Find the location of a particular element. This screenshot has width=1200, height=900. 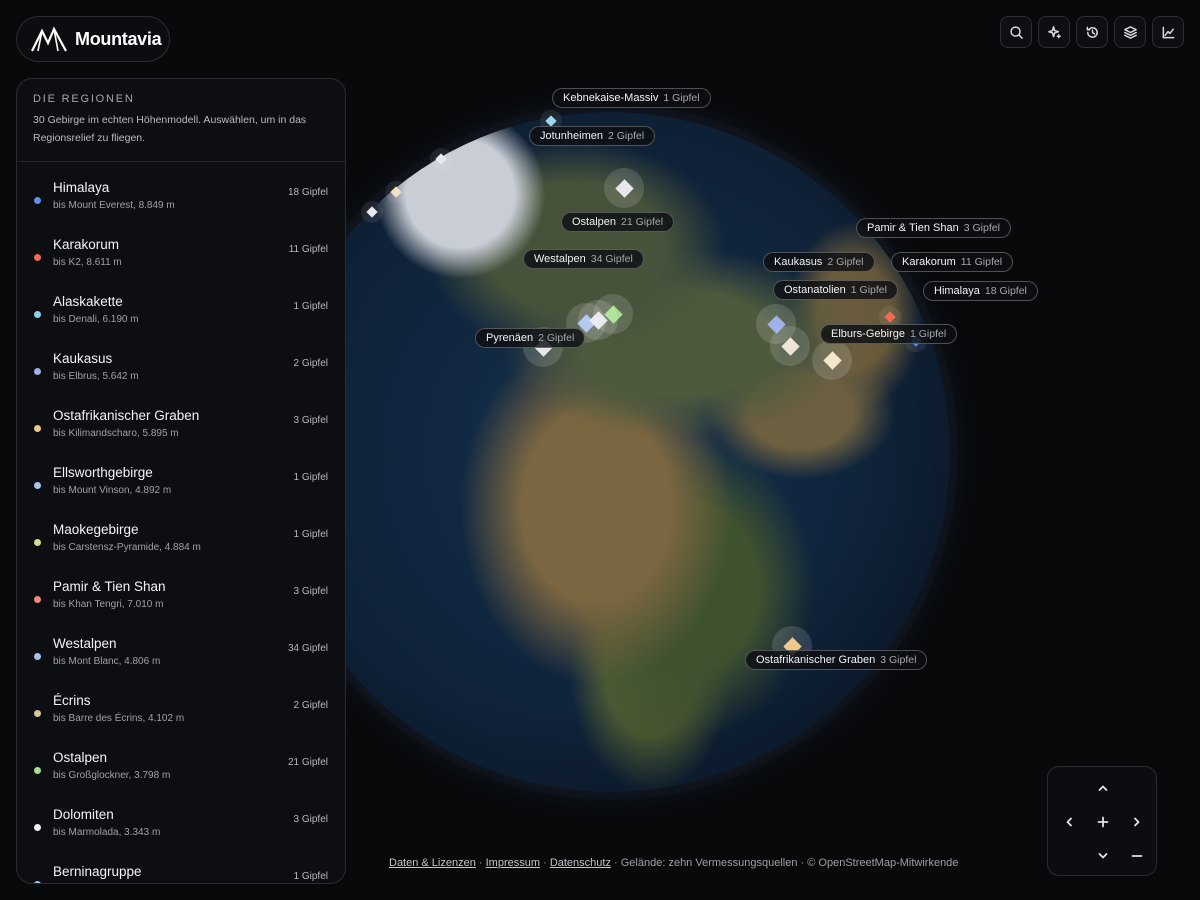

pan-up-button is located at coordinates (1103, 788).